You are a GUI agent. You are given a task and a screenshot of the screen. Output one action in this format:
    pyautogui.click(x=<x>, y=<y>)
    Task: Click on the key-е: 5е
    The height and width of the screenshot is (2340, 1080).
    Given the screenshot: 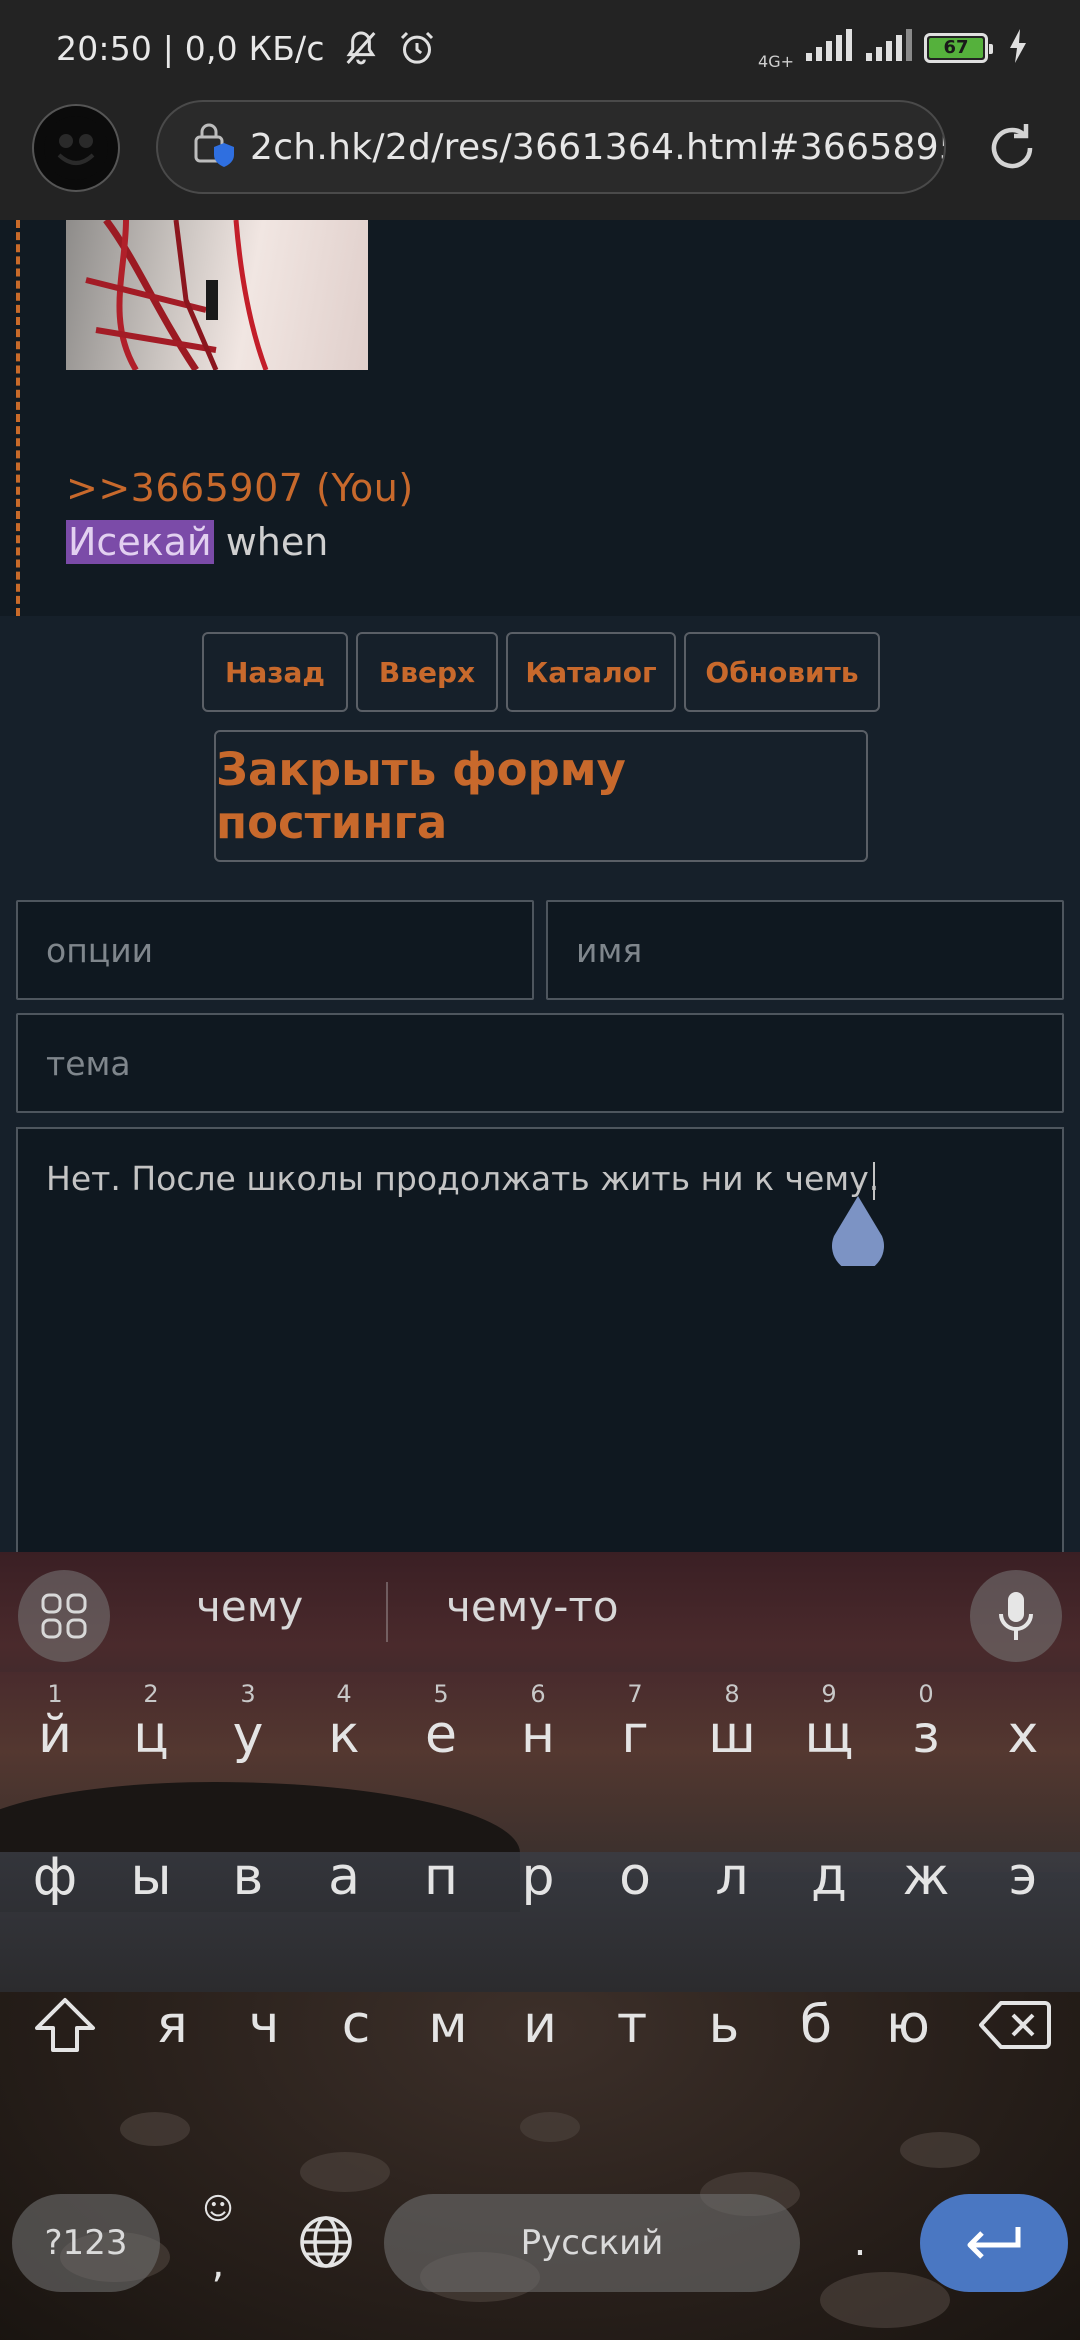 What is the action you would take?
    pyautogui.click(x=441, y=1735)
    